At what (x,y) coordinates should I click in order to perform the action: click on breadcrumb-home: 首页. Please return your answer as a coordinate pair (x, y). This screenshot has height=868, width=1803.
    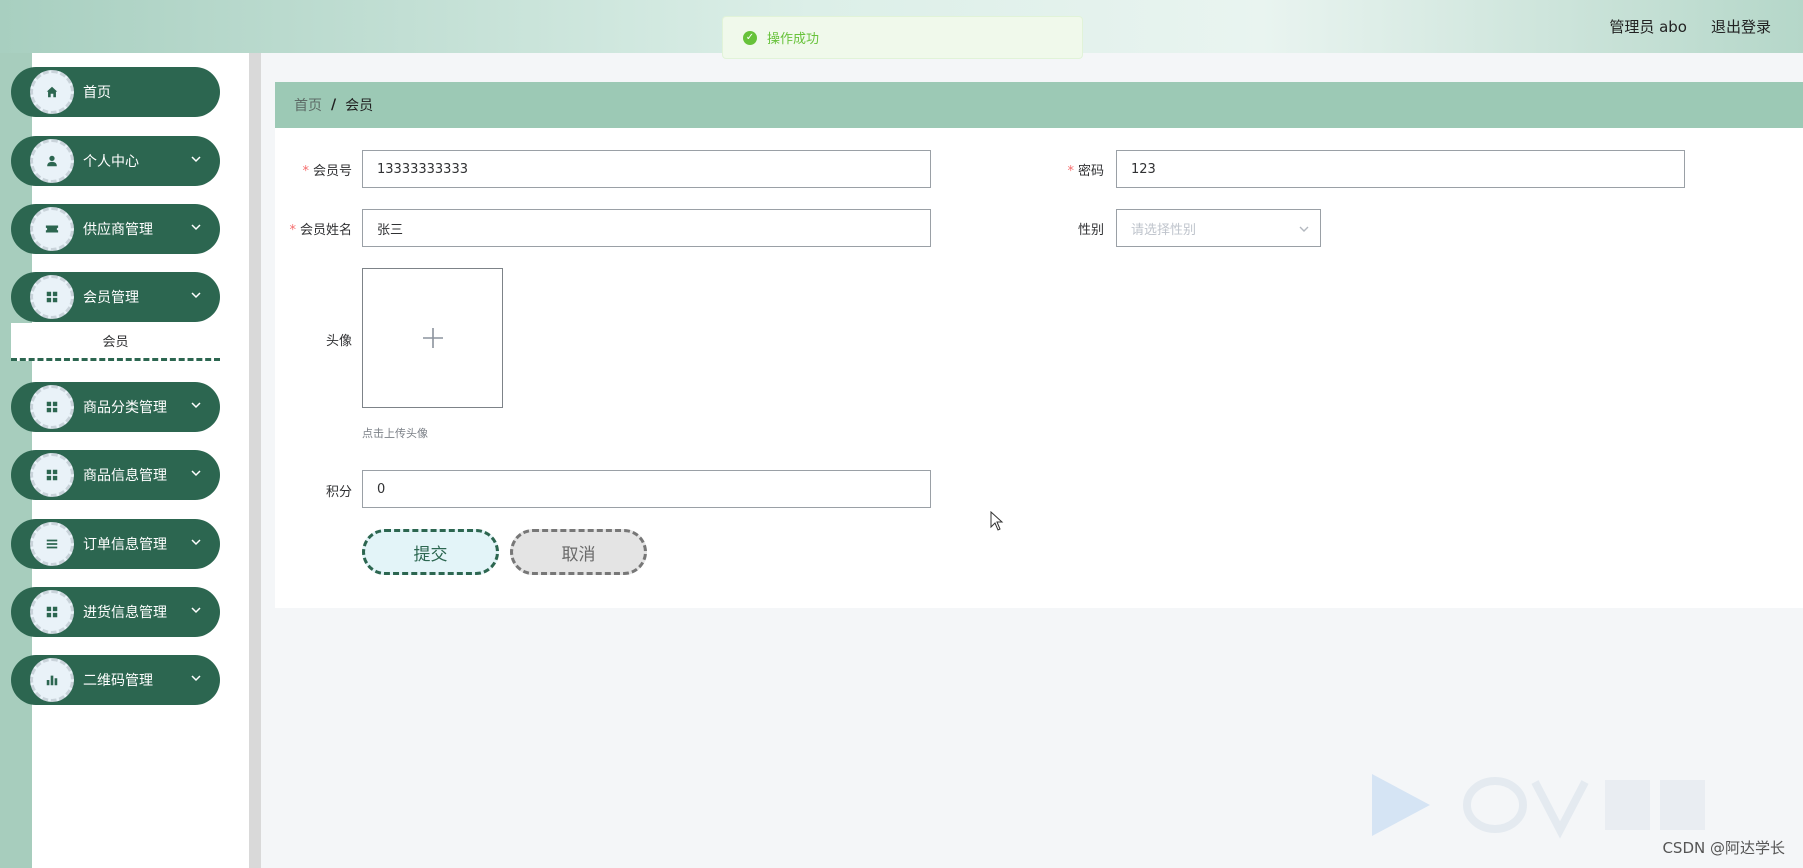
    Looking at the image, I should click on (308, 105).